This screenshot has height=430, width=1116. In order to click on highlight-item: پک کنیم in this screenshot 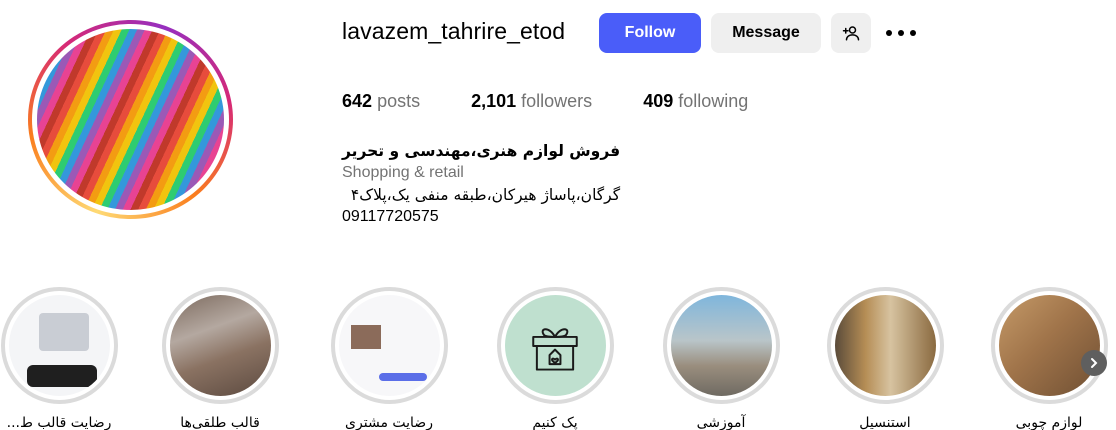, I will do `click(555, 358)`.